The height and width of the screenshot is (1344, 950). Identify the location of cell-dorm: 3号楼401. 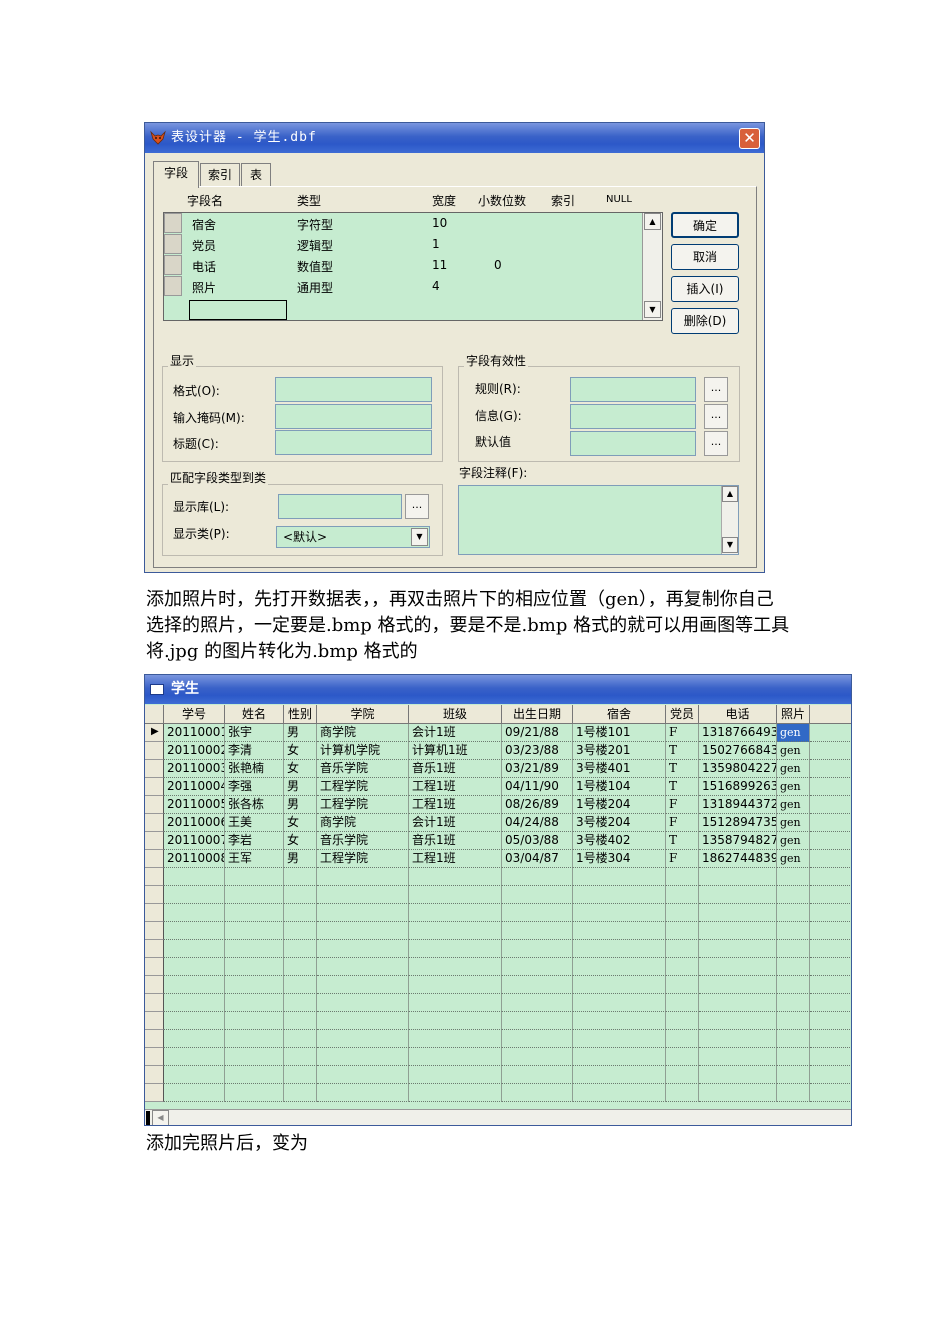
(619, 769).